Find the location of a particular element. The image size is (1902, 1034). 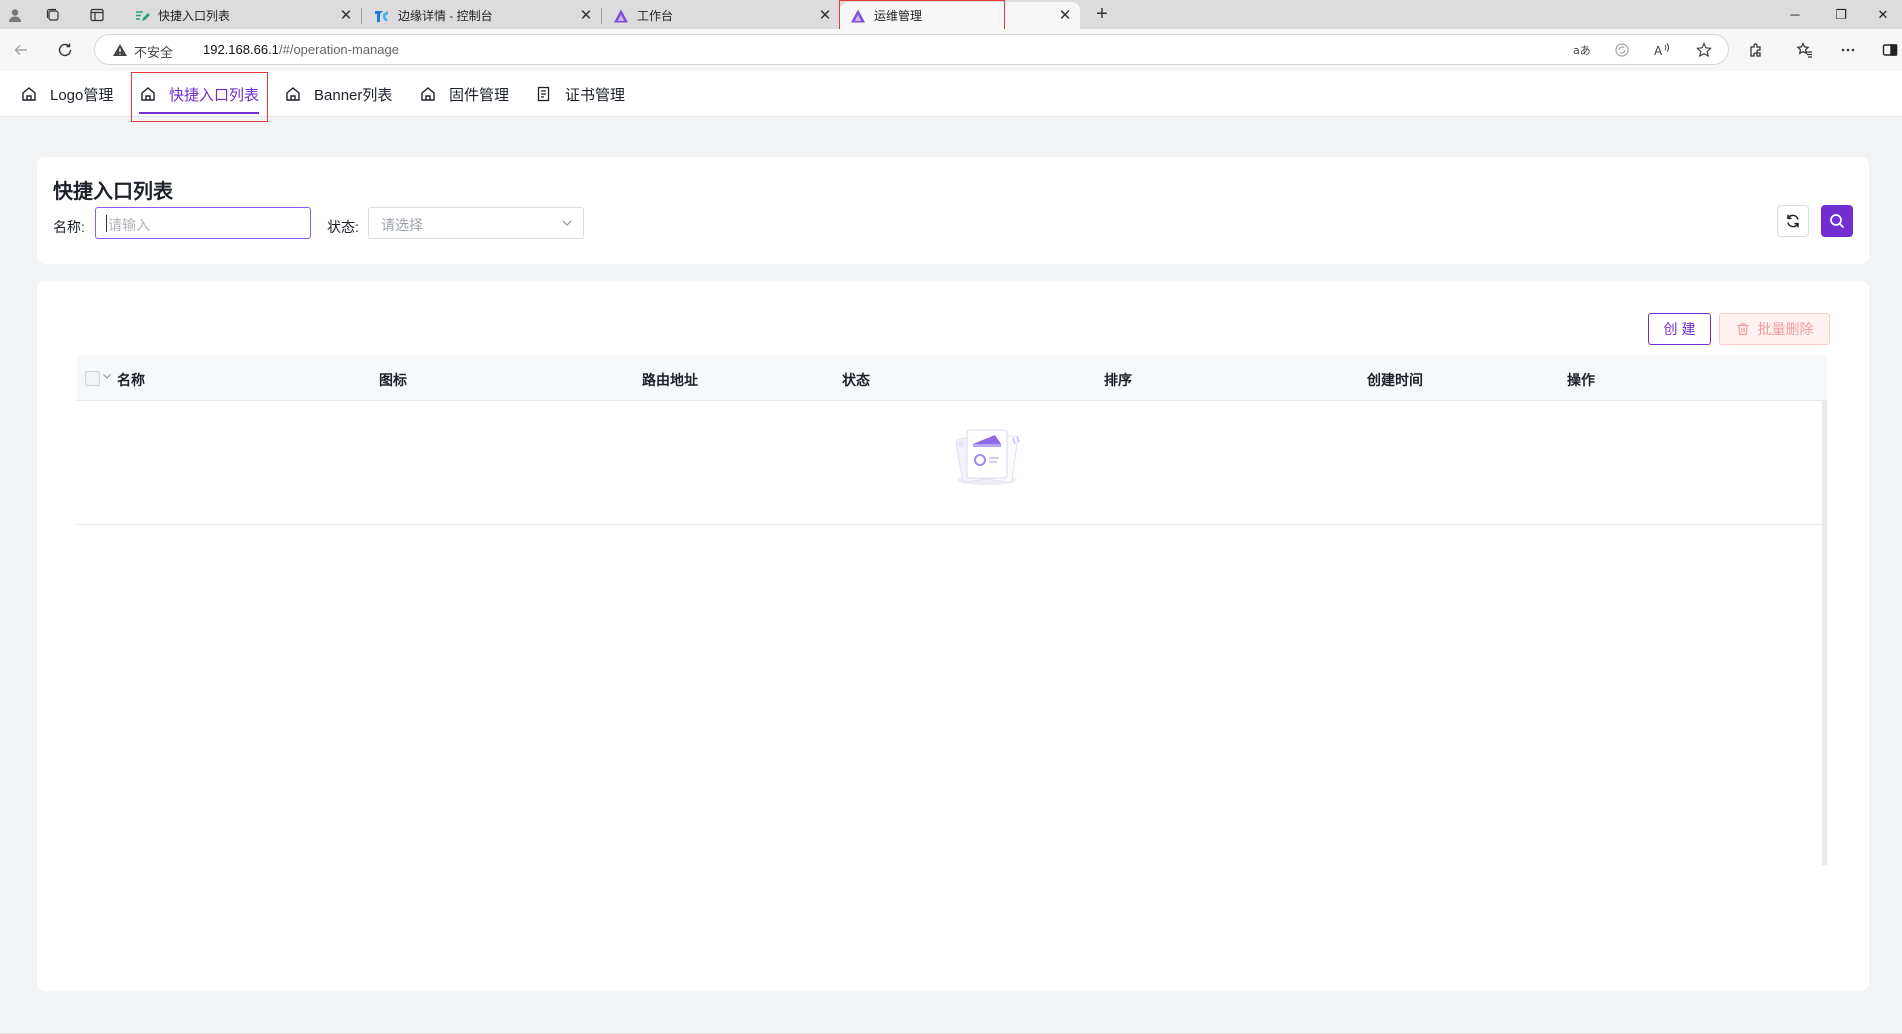

nav-item-label: Banner列表 is located at coordinates (353, 95).